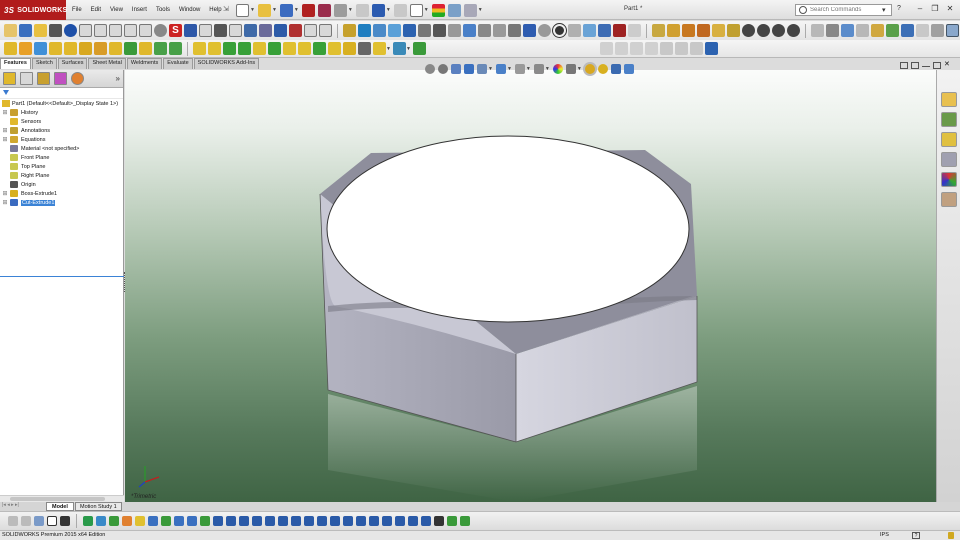  What do you see at coordinates (61, 166) in the screenshot?
I see `tree-item-top-plane: Top Plane` at bounding box center [61, 166].